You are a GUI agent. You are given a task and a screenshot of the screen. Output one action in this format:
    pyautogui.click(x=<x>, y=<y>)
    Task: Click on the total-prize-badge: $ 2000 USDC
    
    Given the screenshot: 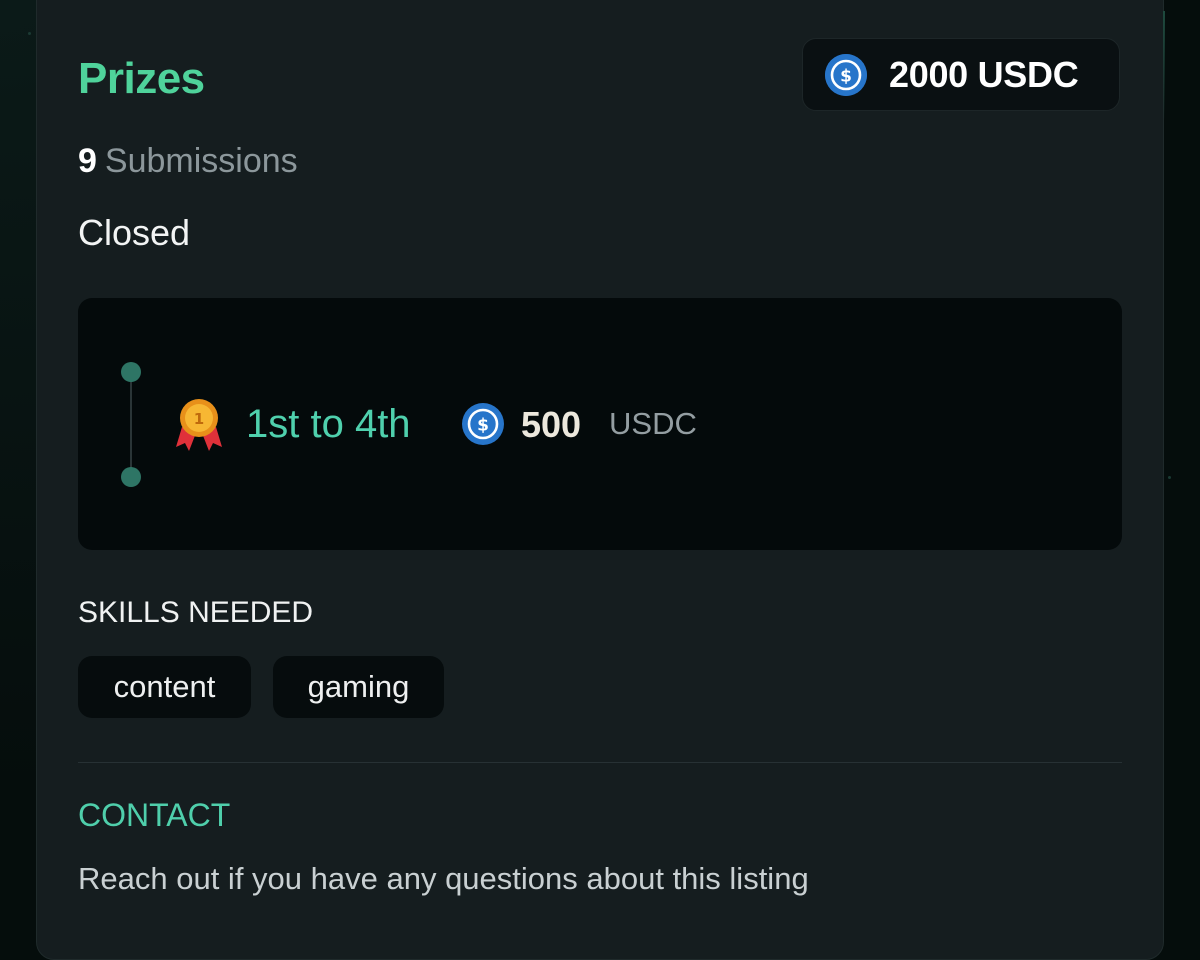 What is the action you would take?
    pyautogui.click(x=961, y=74)
    